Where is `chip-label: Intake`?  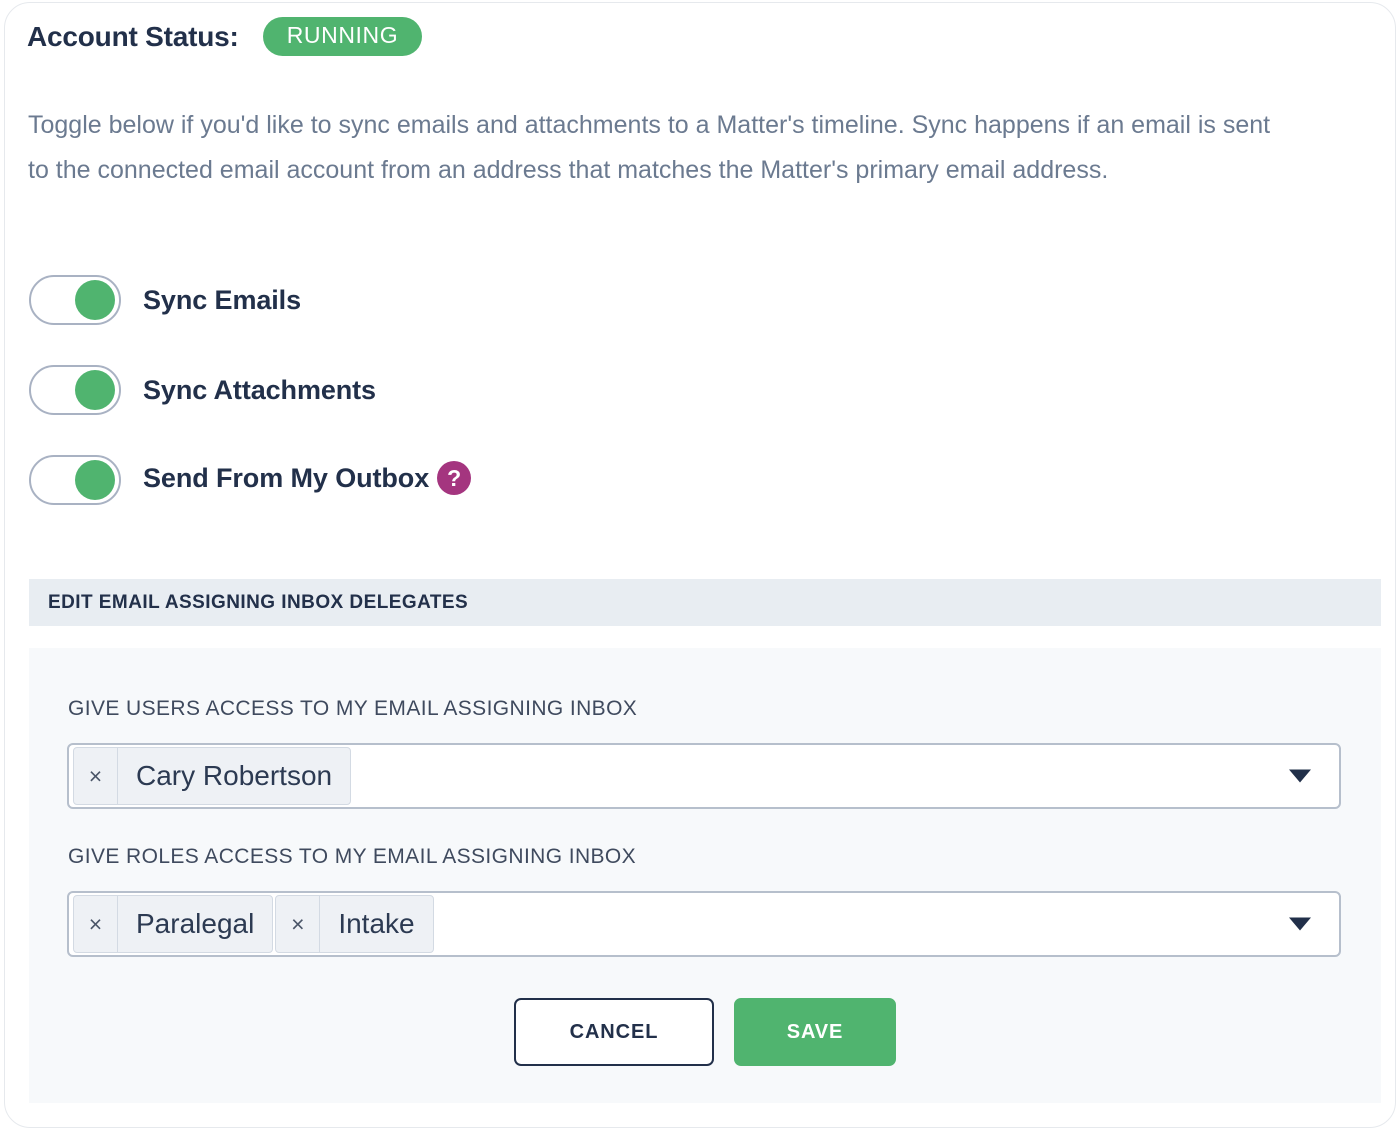 chip-label: Intake is located at coordinates (376, 923).